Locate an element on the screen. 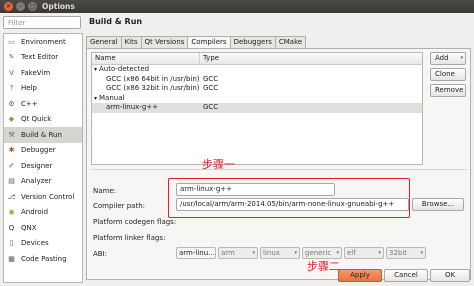  title-bar: ✕ – □ Options is located at coordinates (237, 6).